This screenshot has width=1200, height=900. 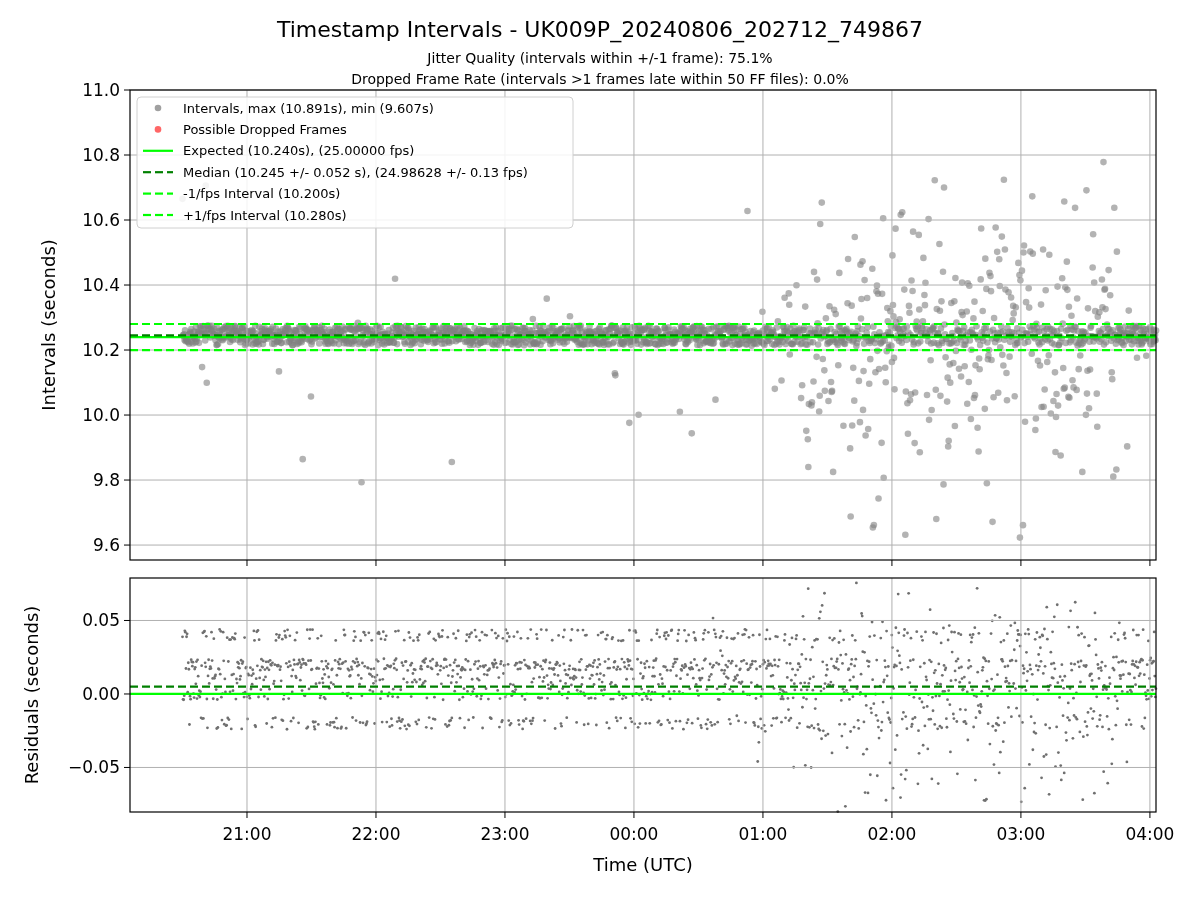 I want to click on legend-label: +1/fps Interval (10.280s), so click(x=265, y=215).